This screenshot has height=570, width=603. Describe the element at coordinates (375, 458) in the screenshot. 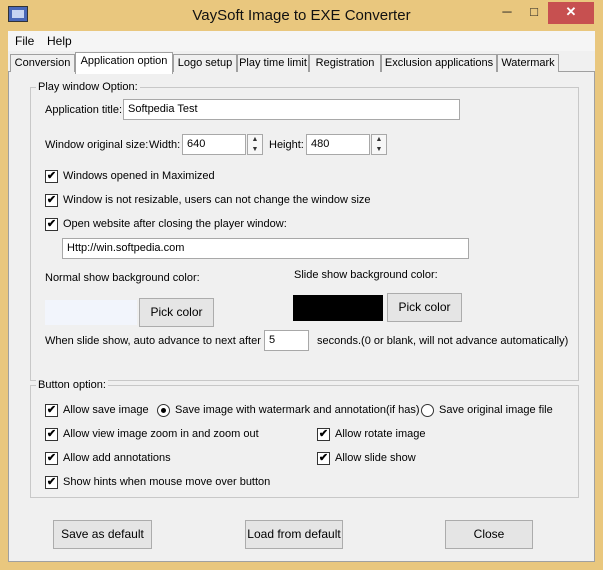

I see `allow-slideshow-label: Allow slide show` at that location.